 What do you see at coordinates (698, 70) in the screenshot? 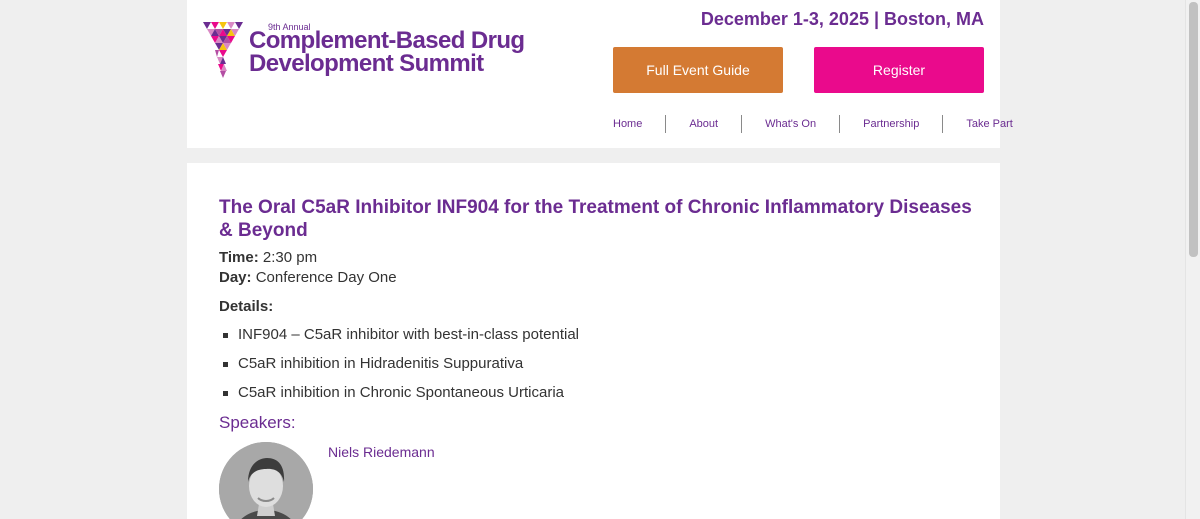
I see `full-event-guide-button: Full Event Guide` at bounding box center [698, 70].